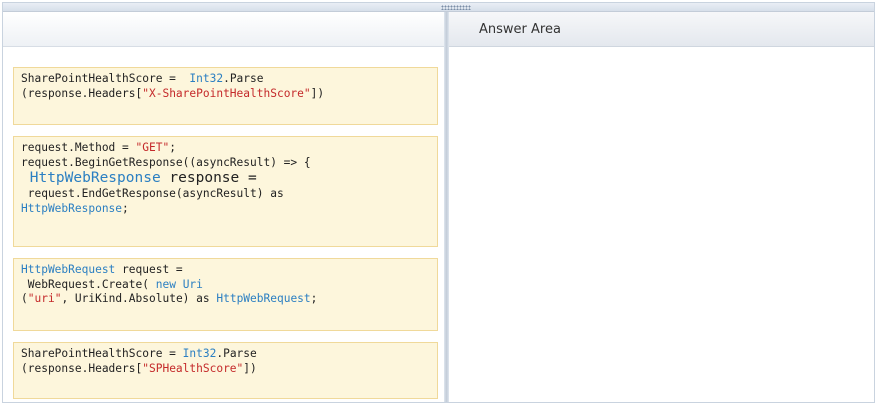 This screenshot has height=406, width=879. What do you see at coordinates (225, 209) in the screenshot?
I see `code-line: HttpWebResponse;` at bounding box center [225, 209].